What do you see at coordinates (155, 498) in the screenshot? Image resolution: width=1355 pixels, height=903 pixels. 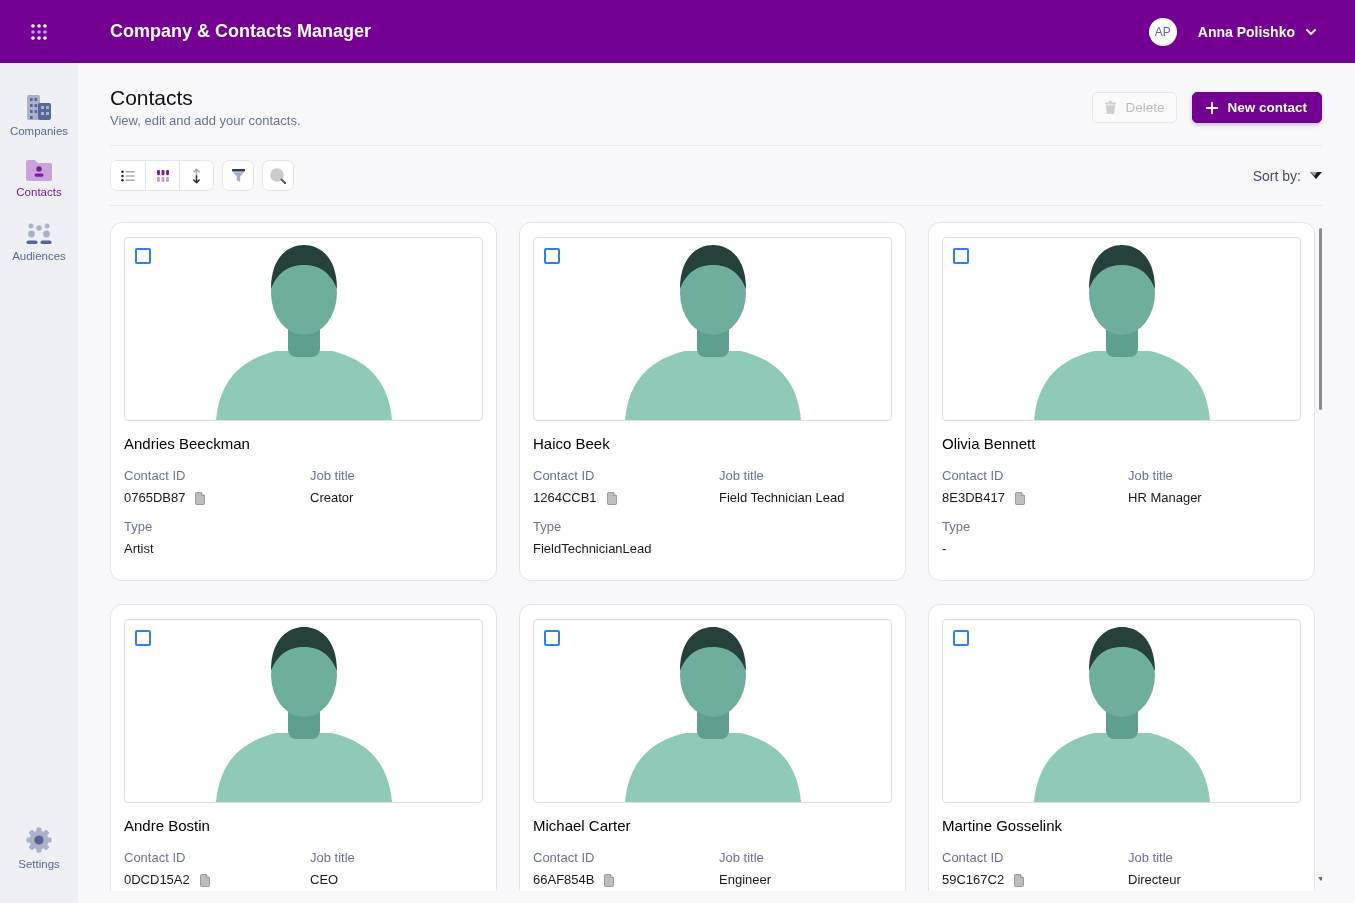 I see `field-value: 0765DB87` at bounding box center [155, 498].